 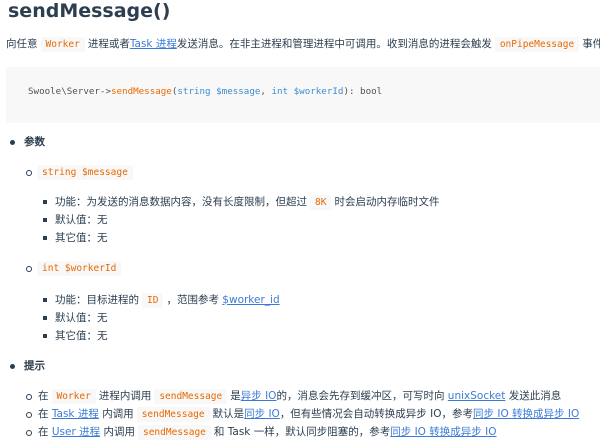 I want to click on link-sync-io: 同步 IO, so click(x=262, y=414).